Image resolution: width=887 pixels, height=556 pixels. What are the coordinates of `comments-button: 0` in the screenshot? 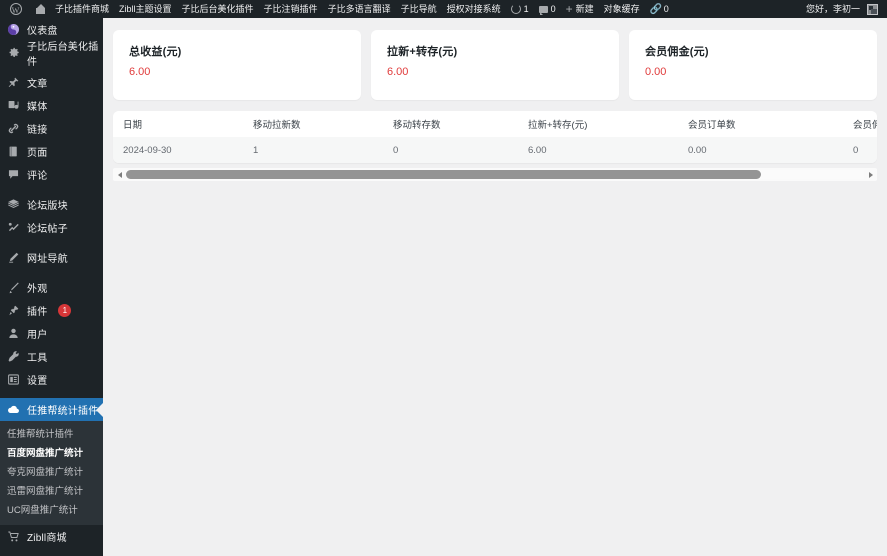 It's located at (547, 9).